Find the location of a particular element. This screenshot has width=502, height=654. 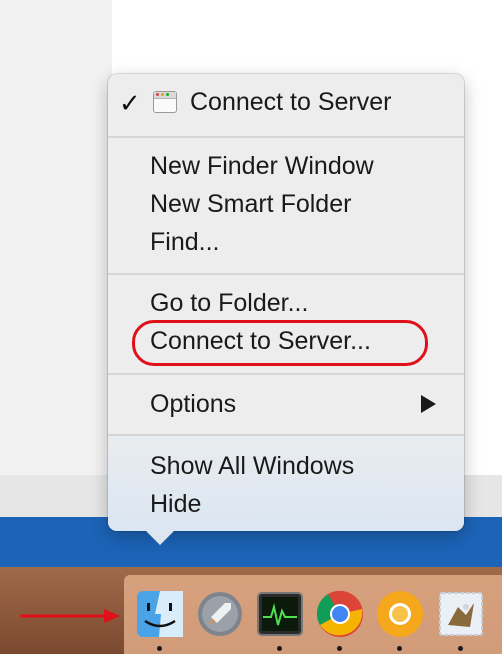

menu-item-hide: Hide is located at coordinates (175, 504).